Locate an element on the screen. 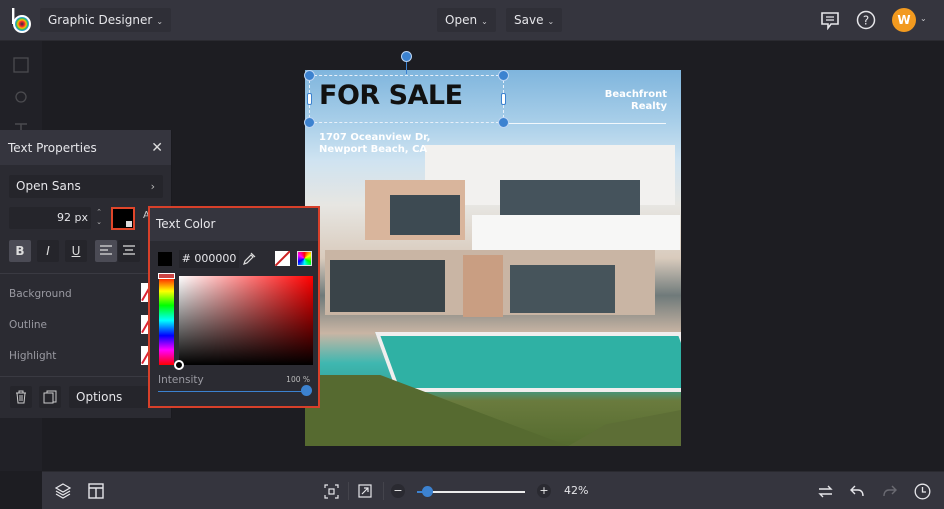  poster-address-text: 1707 Oceanview Dr, Newport Beach, CA is located at coordinates (374, 144).